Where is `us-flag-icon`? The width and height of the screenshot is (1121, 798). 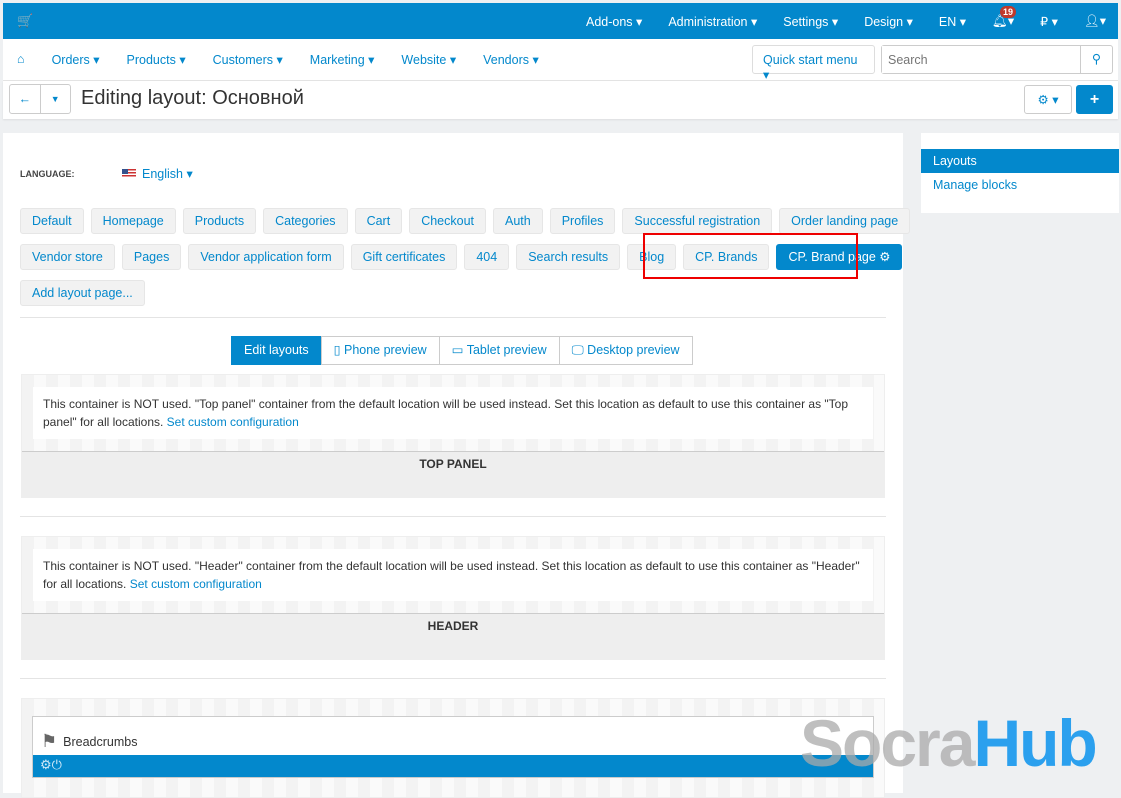 us-flag-icon is located at coordinates (129, 173).